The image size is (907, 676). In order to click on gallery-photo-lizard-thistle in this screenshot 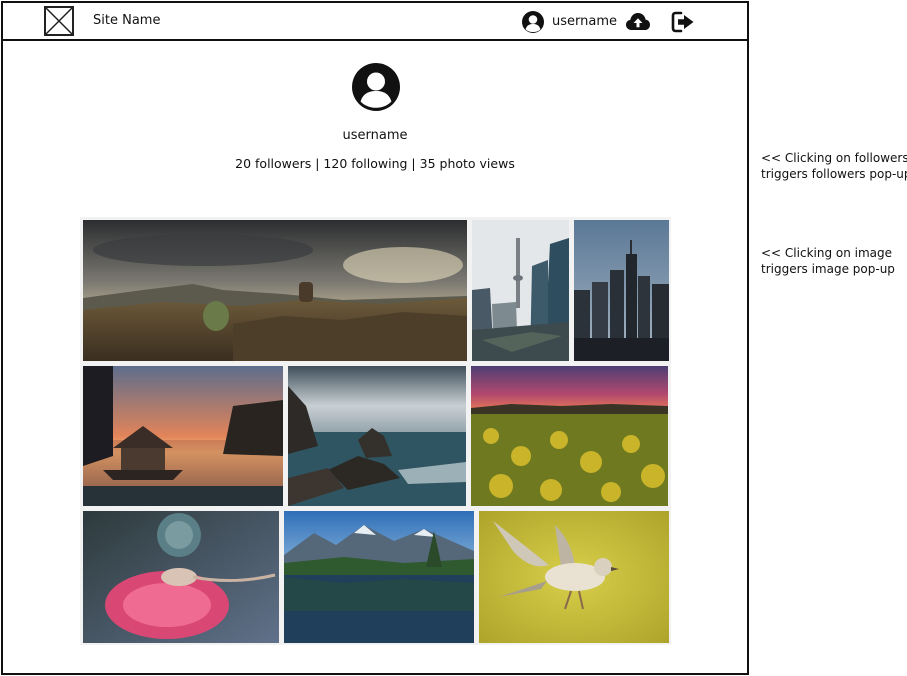, I will do `click(181, 577)`.